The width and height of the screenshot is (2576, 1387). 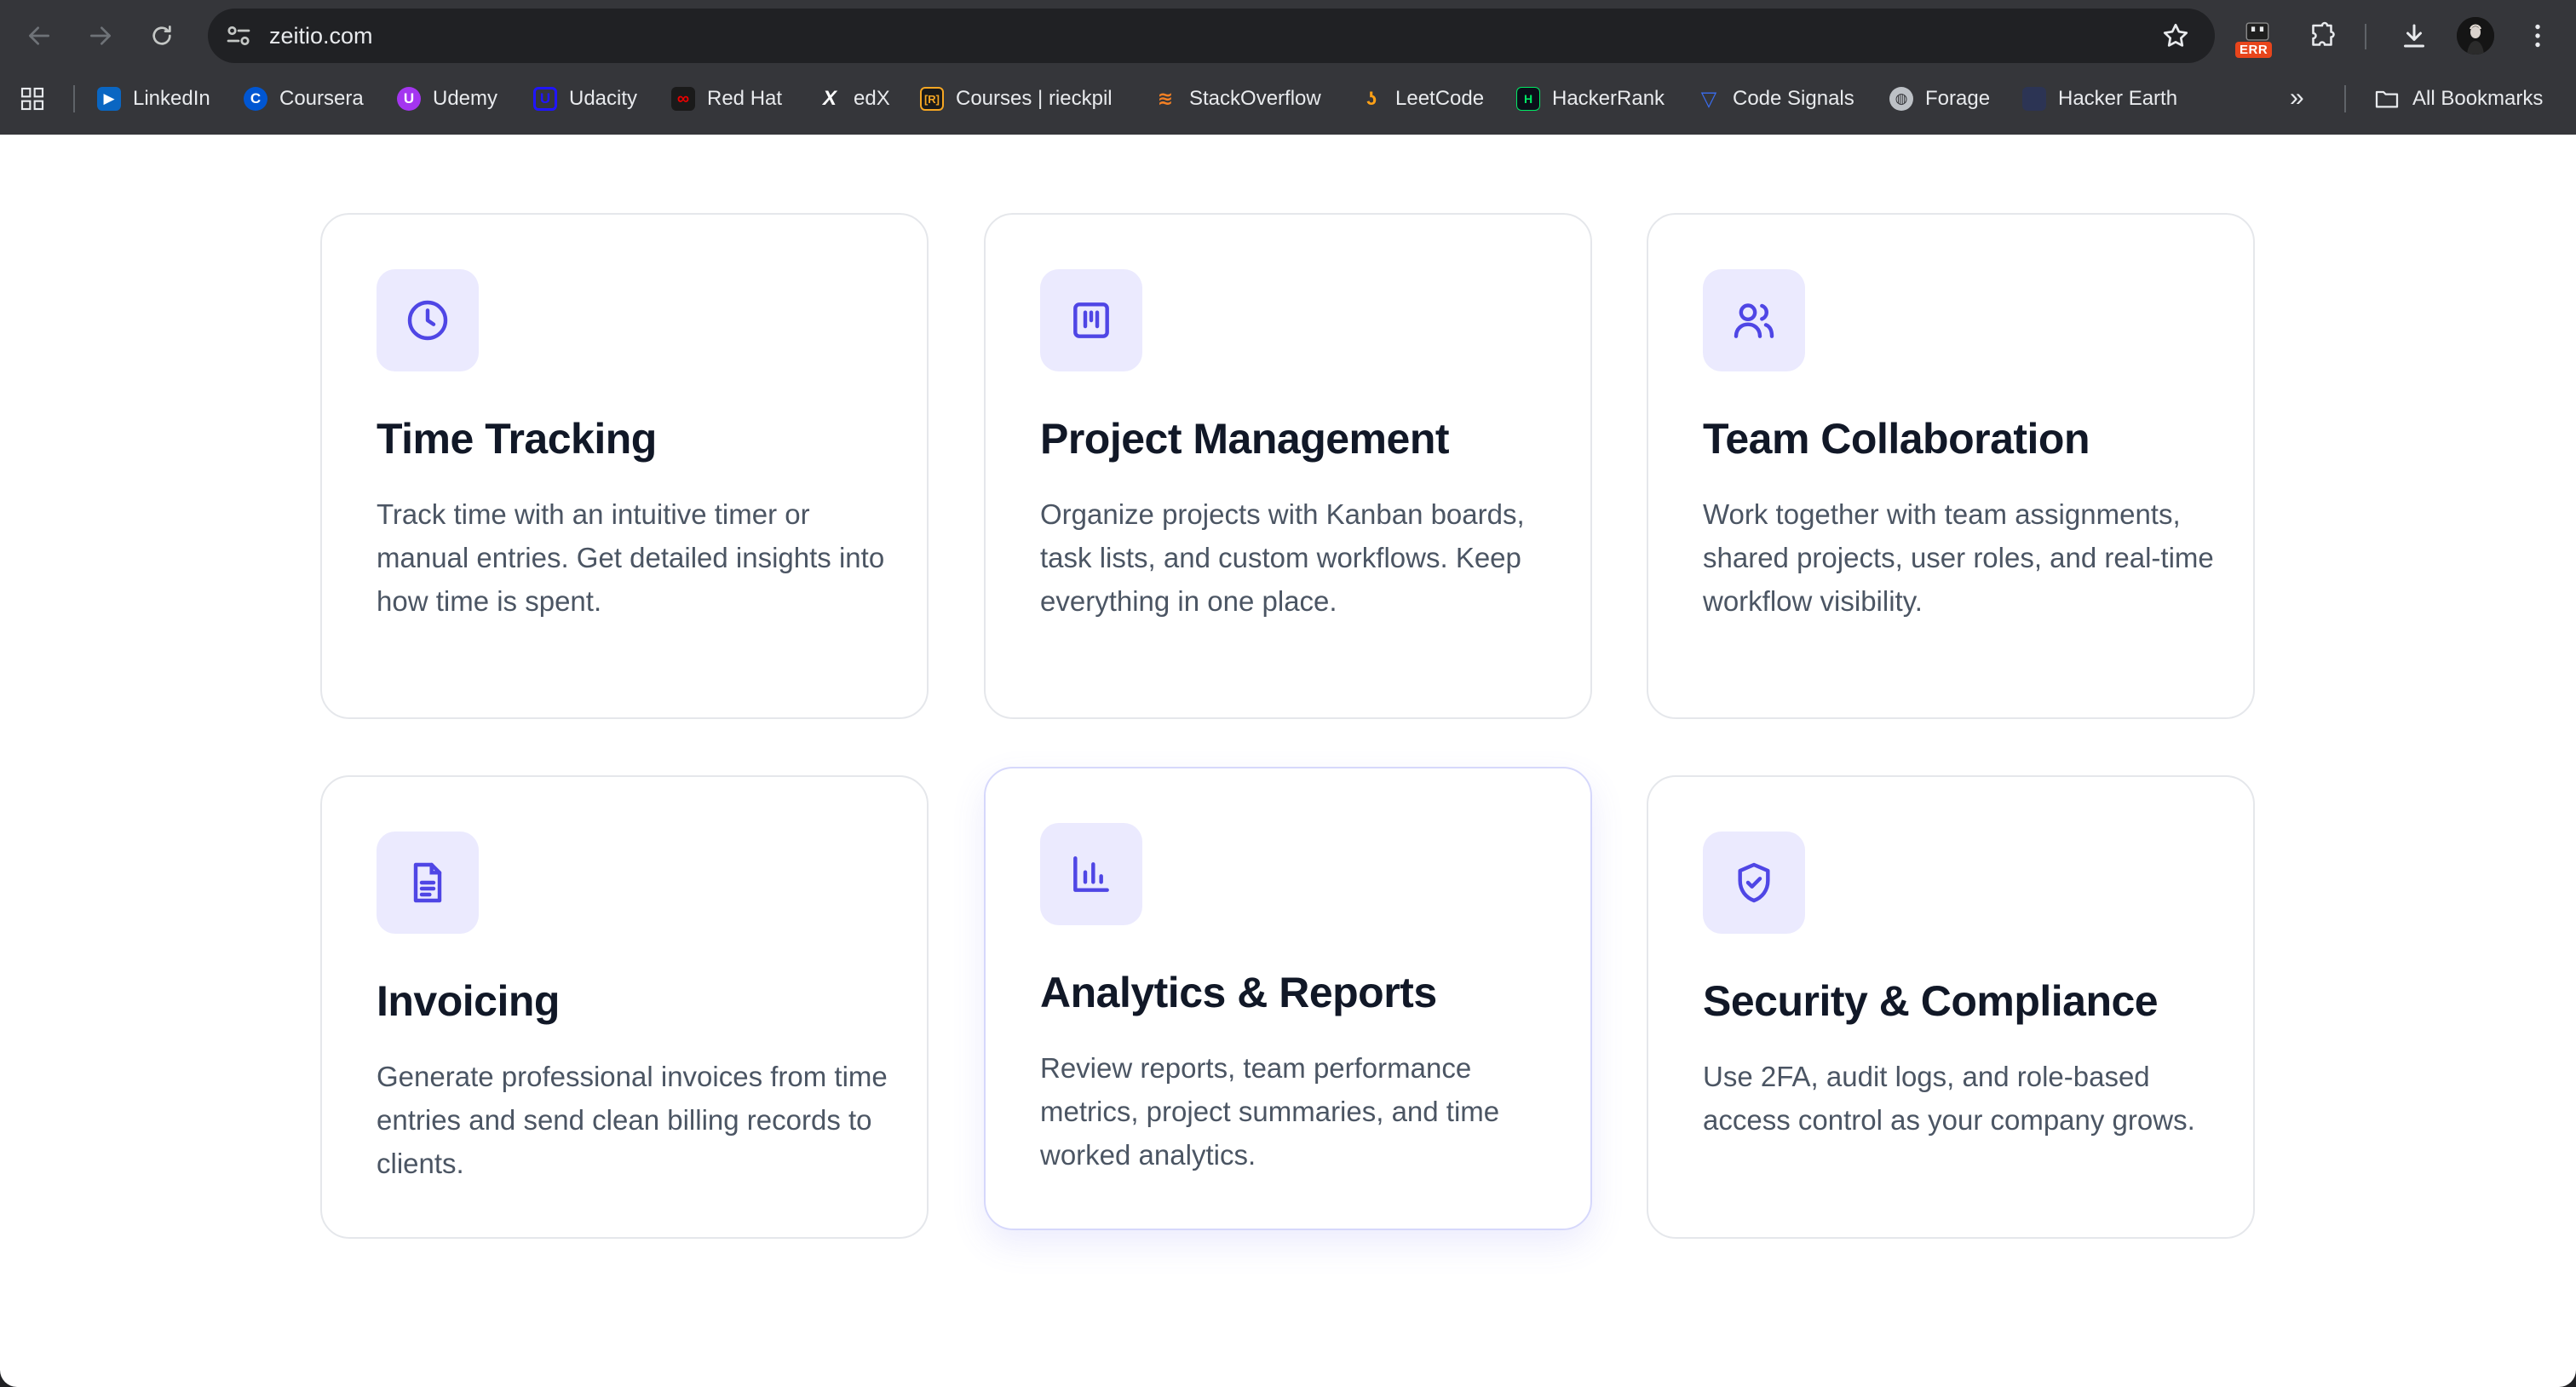 I want to click on download-icon, so click(x=2414, y=36).